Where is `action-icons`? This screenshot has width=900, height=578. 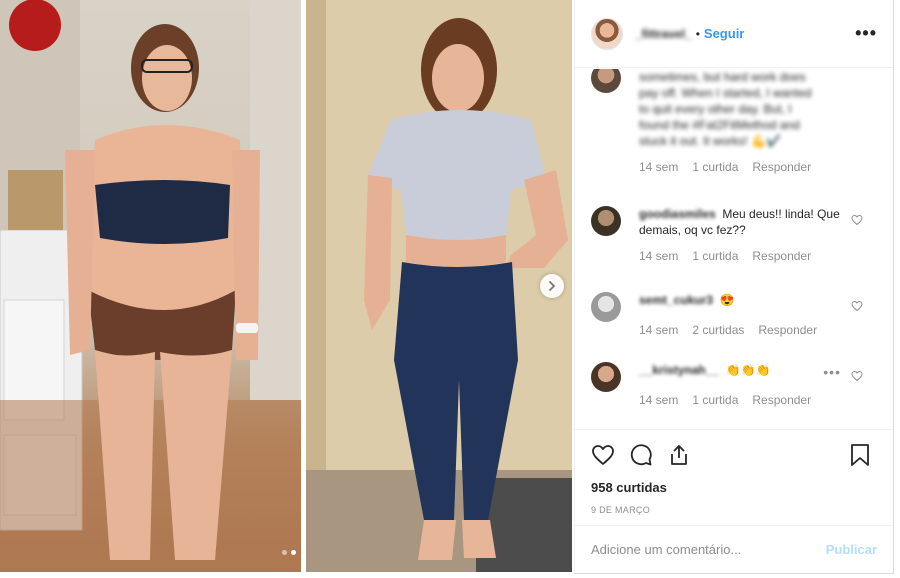
action-icons is located at coordinates (734, 455).